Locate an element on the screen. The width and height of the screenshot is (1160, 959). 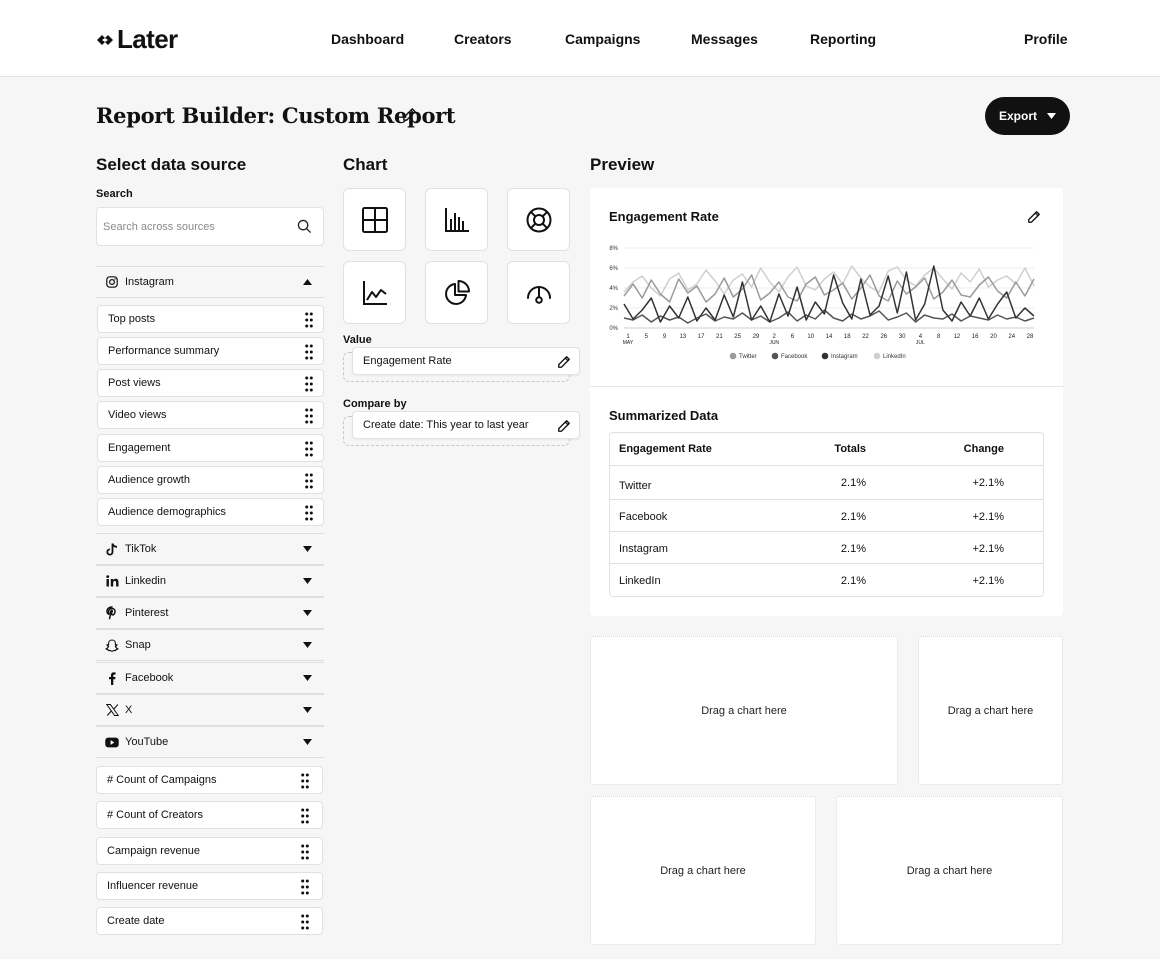
field-performance-summary: Performance summary is located at coordinates (210, 351).